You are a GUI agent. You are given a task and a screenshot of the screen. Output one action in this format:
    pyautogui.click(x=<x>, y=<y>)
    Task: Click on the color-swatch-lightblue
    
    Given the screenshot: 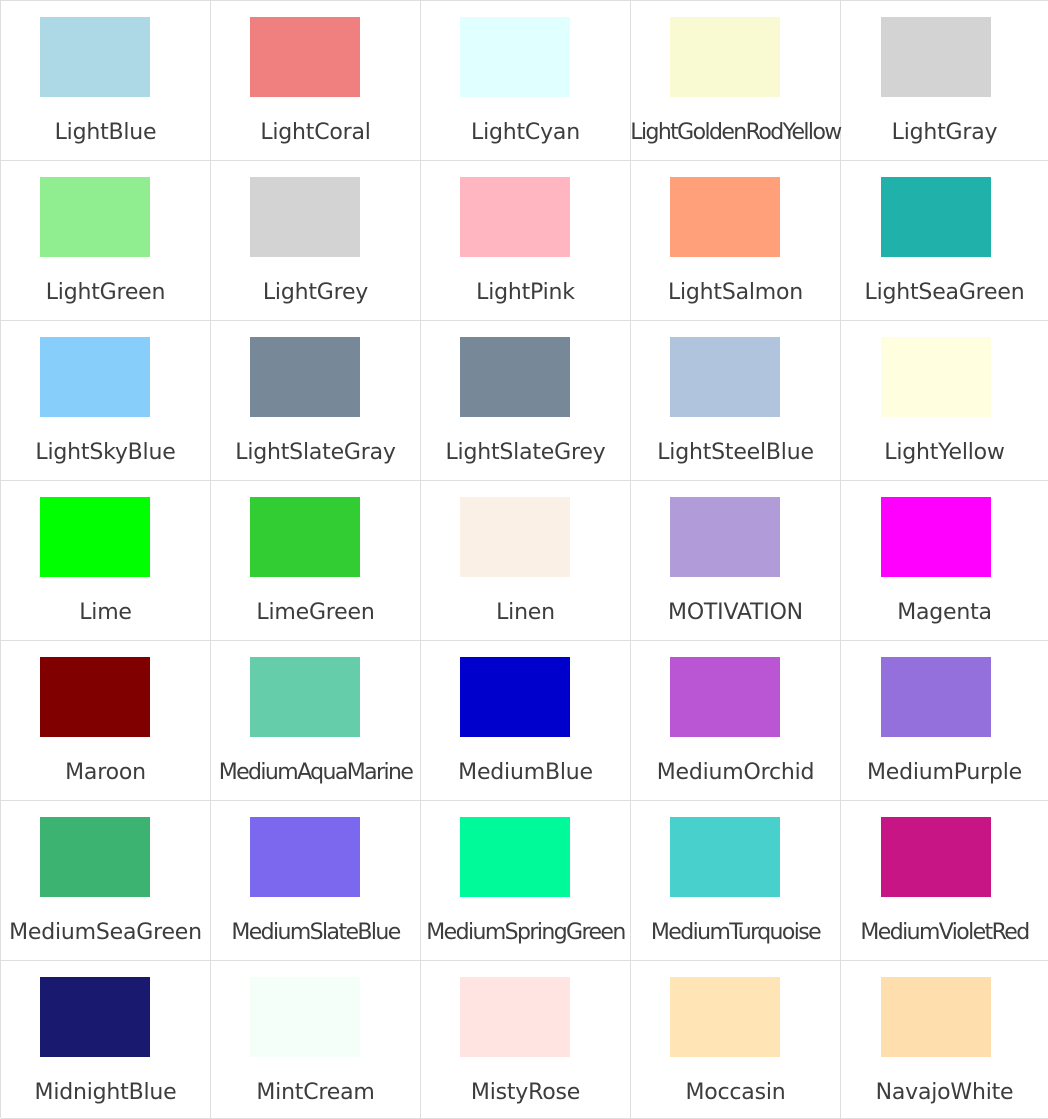 What is the action you would take?
    pyautogui.click(x=95, y=57)
    